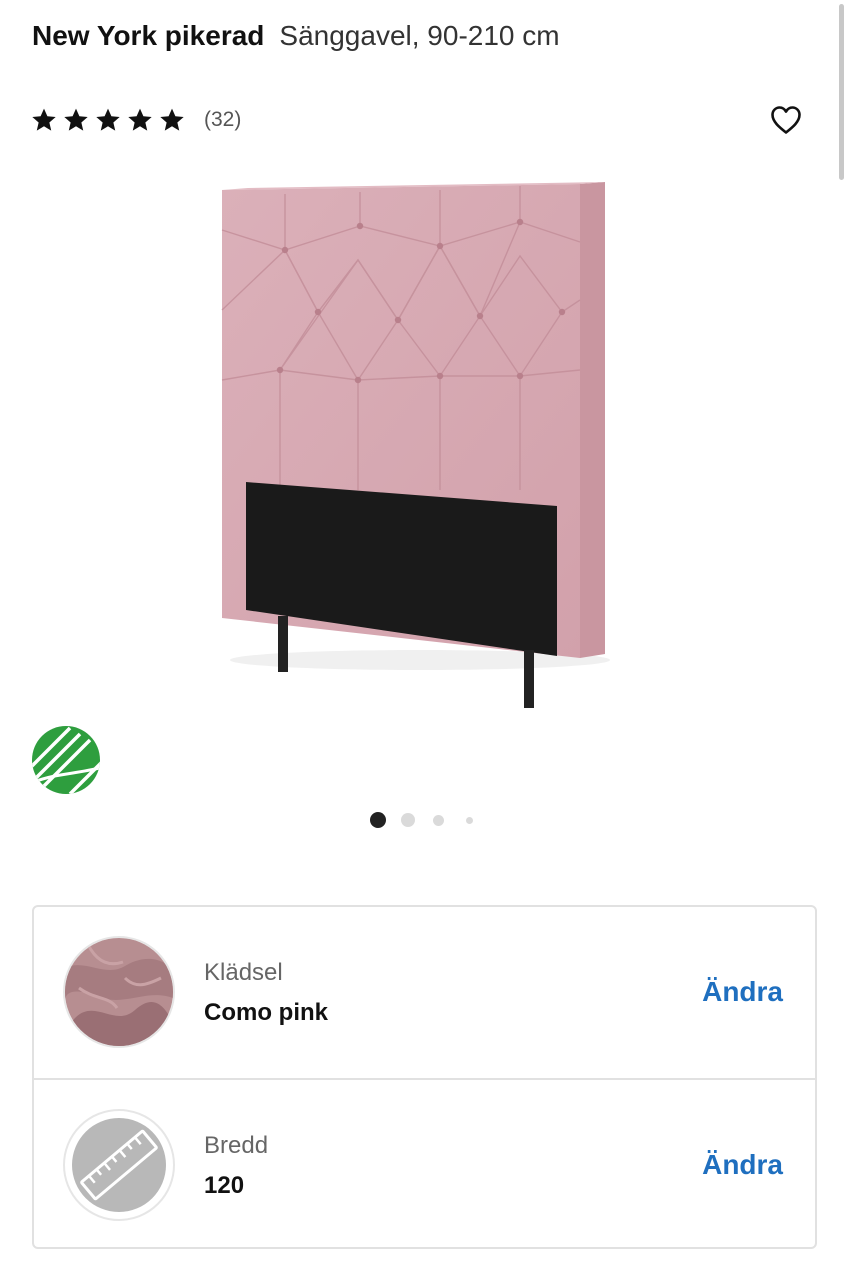  Describe the element at coordinates (236, 1145) in the screenshot. I see `option-label: Bredd` at that location.